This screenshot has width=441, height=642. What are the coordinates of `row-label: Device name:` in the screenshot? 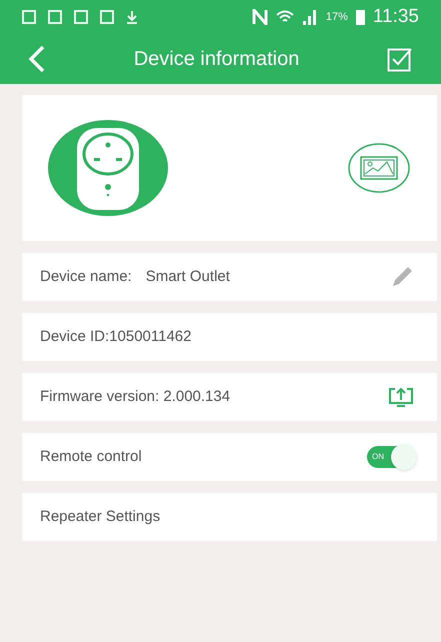 It's located at (86, 276).